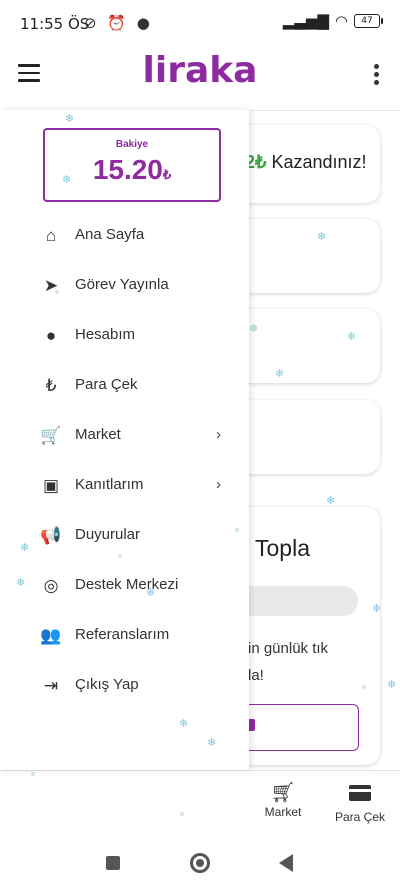  Describe the element at coordinates (124, 293) in the screenshot. I see `drawer-item-gorev-yayinla: ➤ Görev Yayınla` at that location.